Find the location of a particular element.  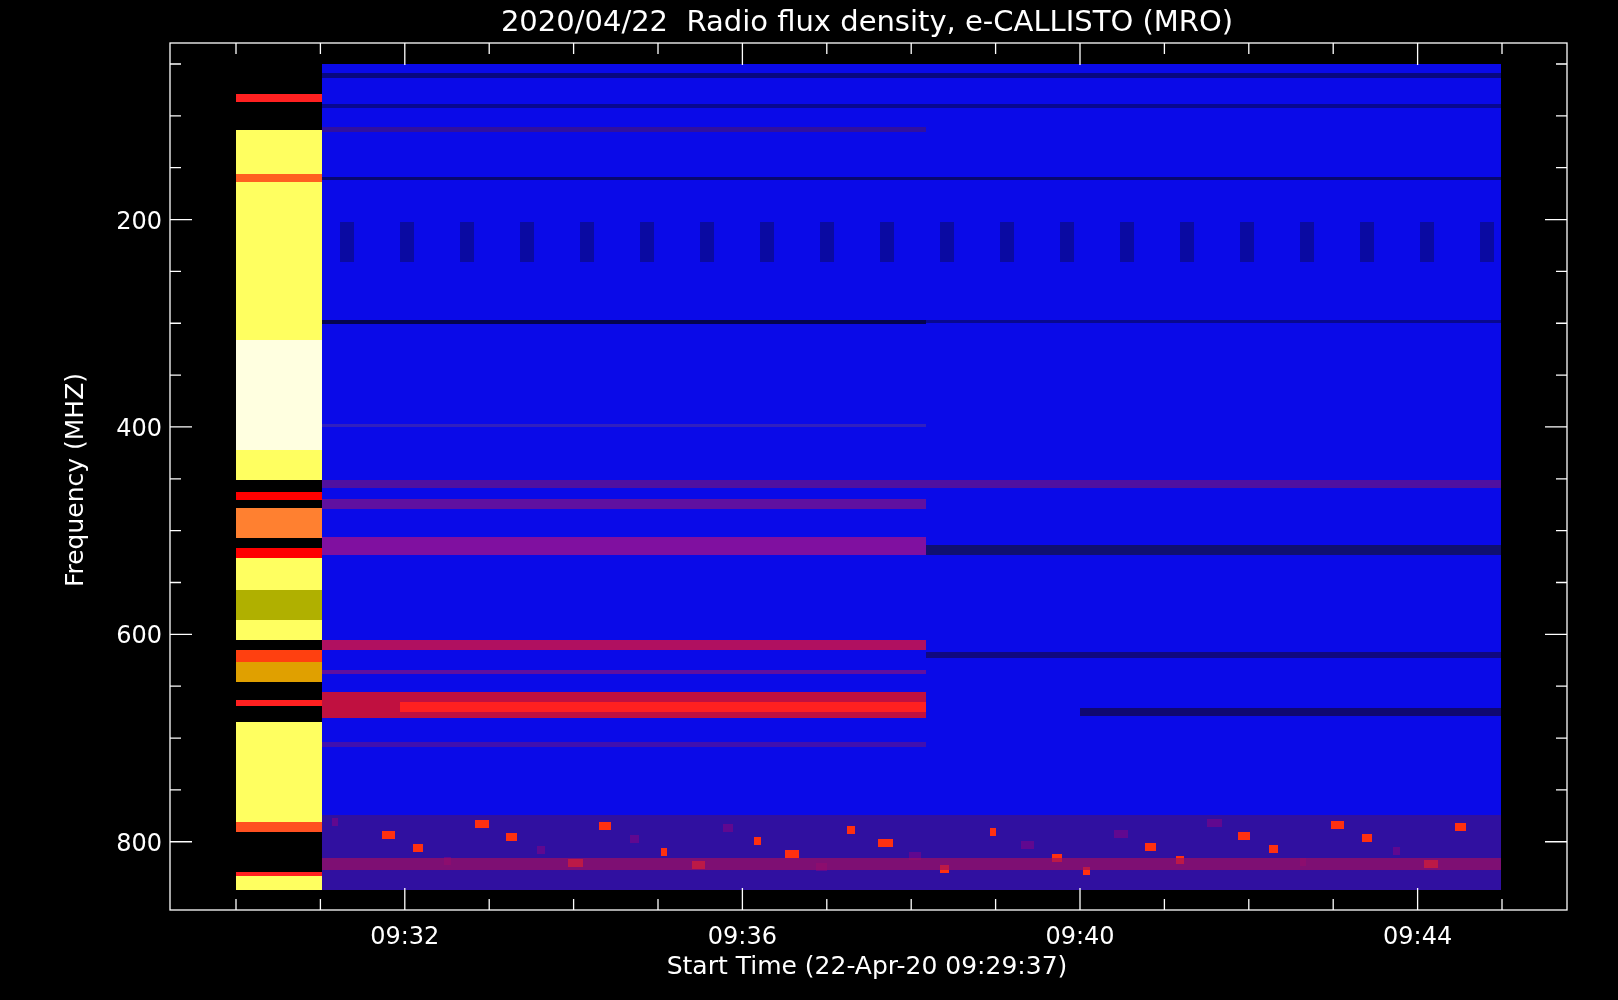

tick-label: 09:32 is located at coordinates (405, 936).